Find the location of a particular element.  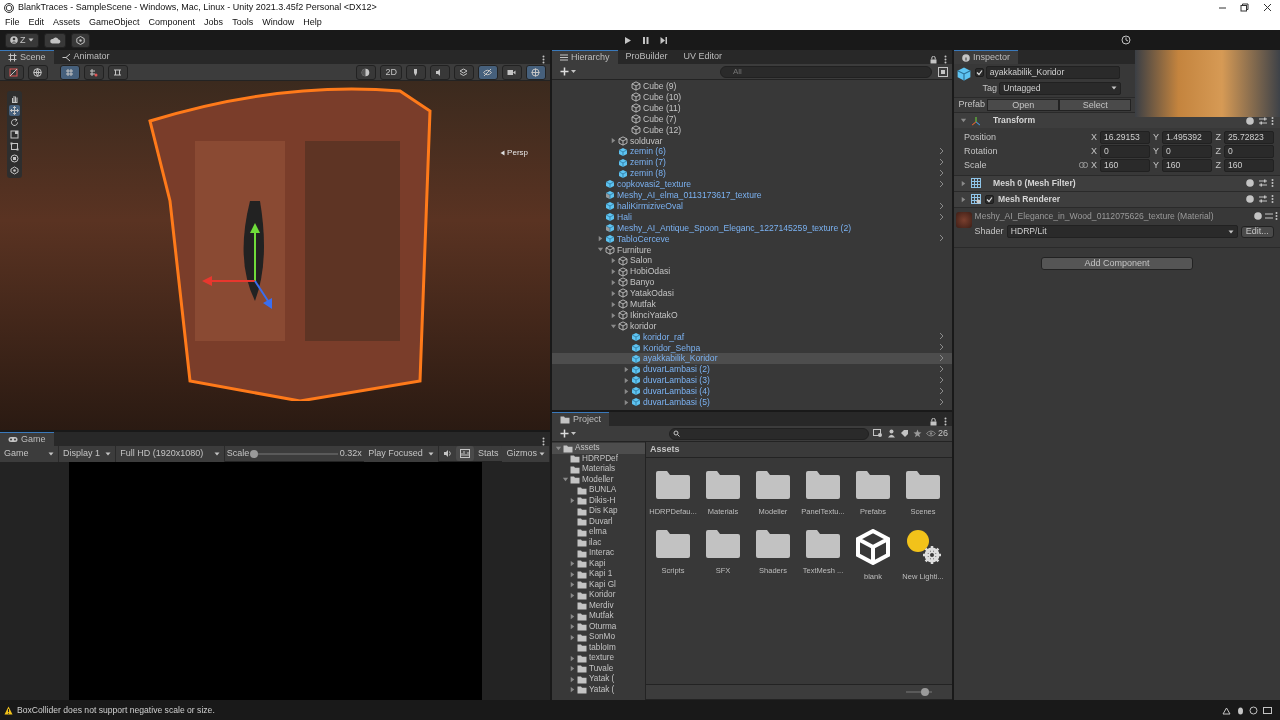

increment-snap-button is located at coordinates (94, 72).